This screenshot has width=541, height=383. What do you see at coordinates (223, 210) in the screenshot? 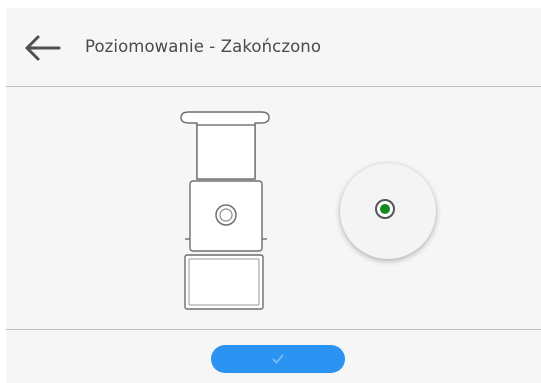
I see `balance-scale-icon` at bounding box center [223, 210].